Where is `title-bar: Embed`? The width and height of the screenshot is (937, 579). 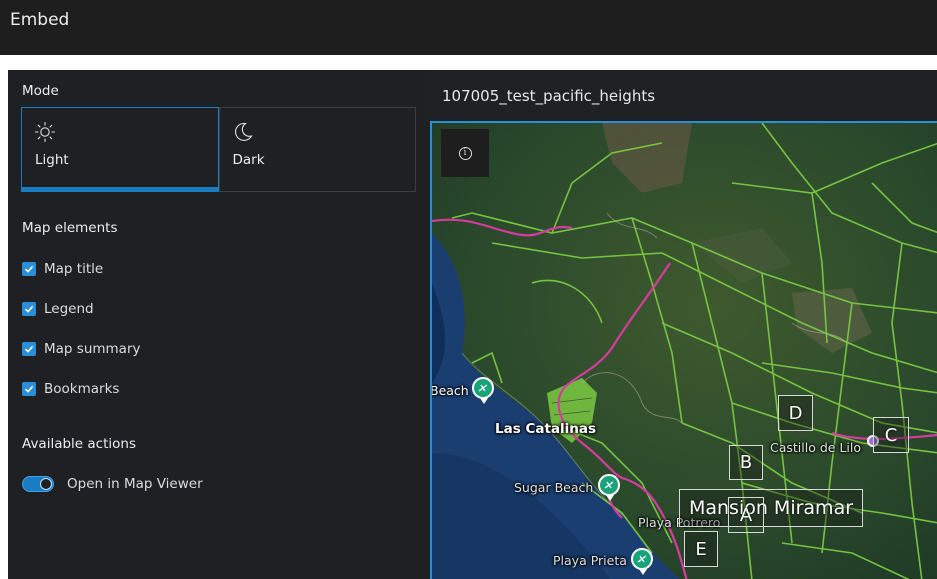 title-bar: Embed is located at coordinates (468, 27).